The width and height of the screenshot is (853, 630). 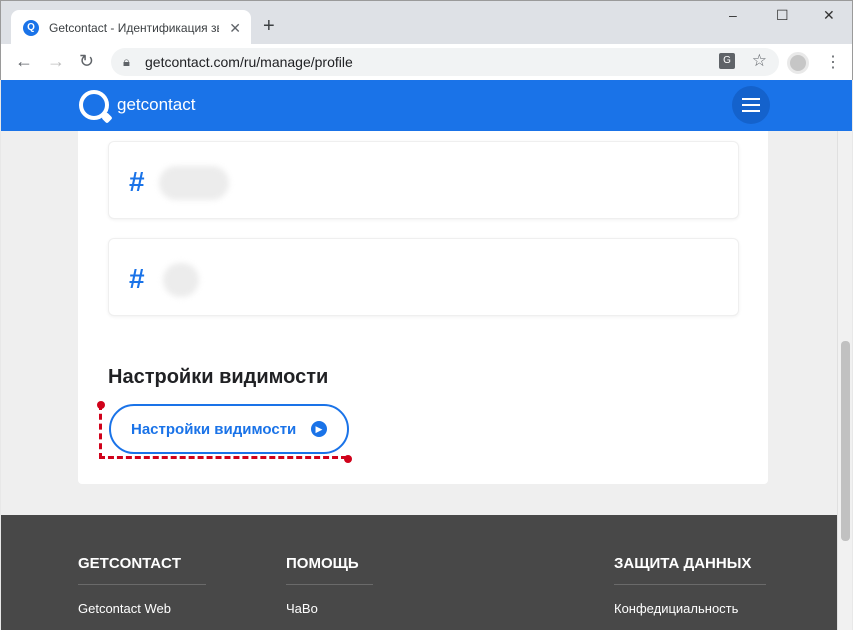 What do you see at coordinates (319, 429) in the screenshot?
I see `chevron-right-icon: ▶` at bounding box center [319, 429].